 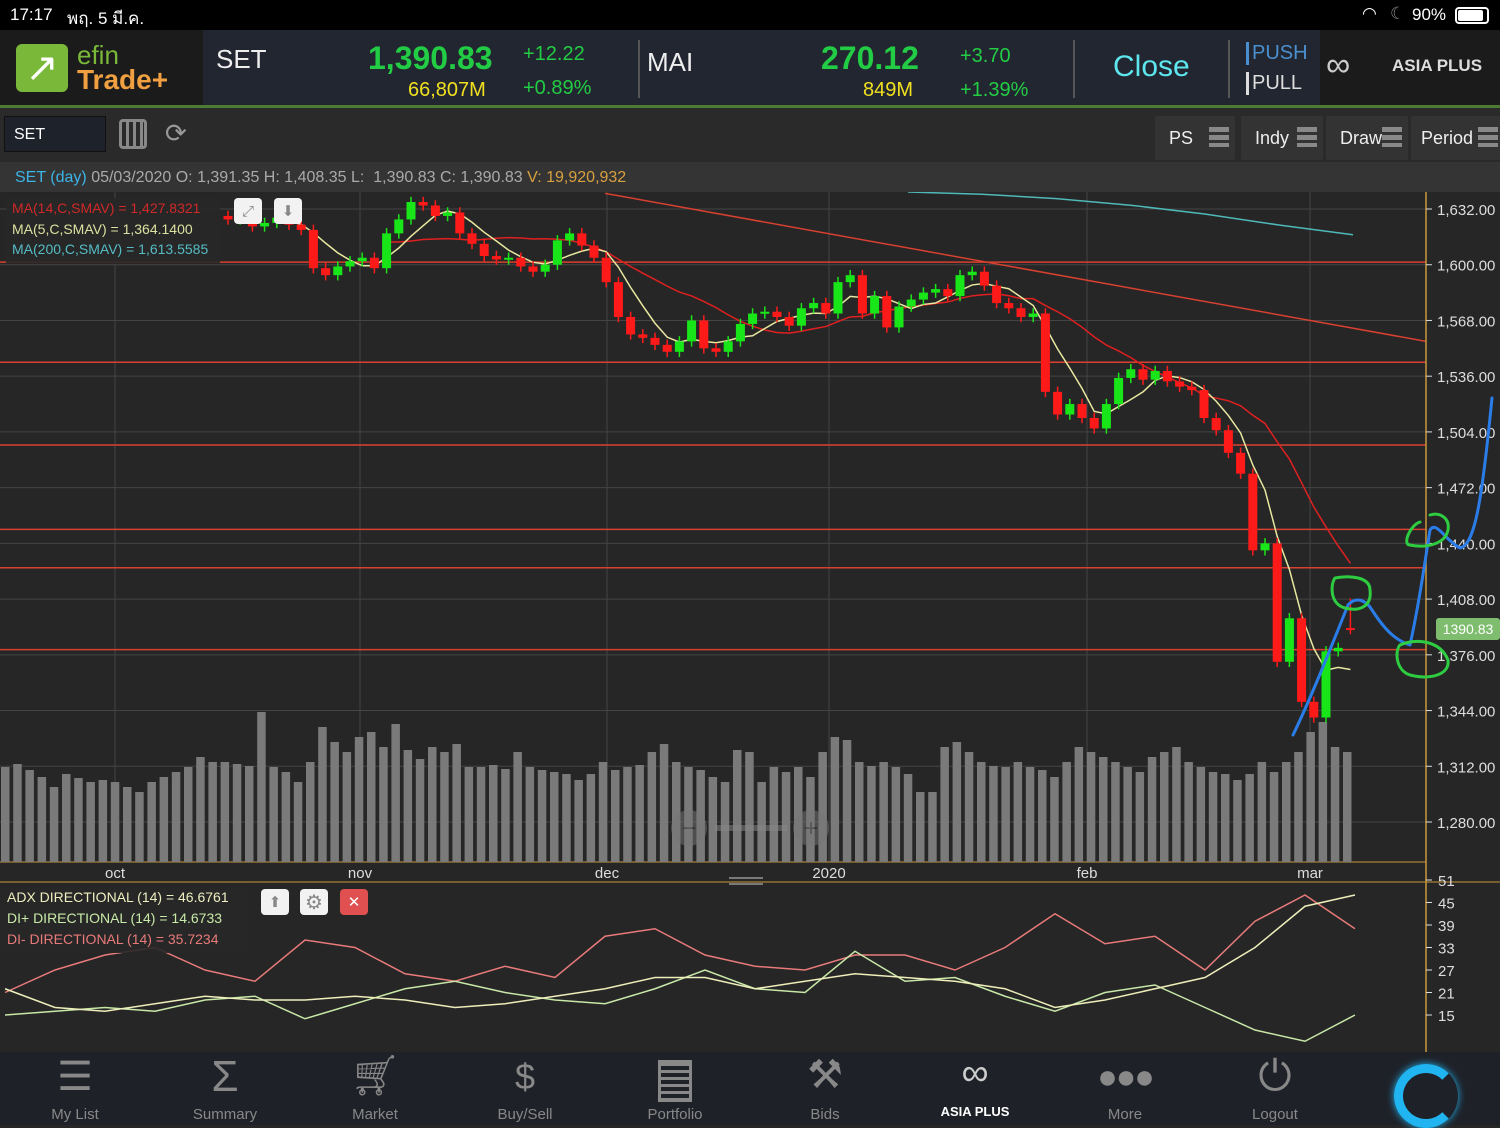 I want to click on mai-name: MAI, so click(x=670, y=62).